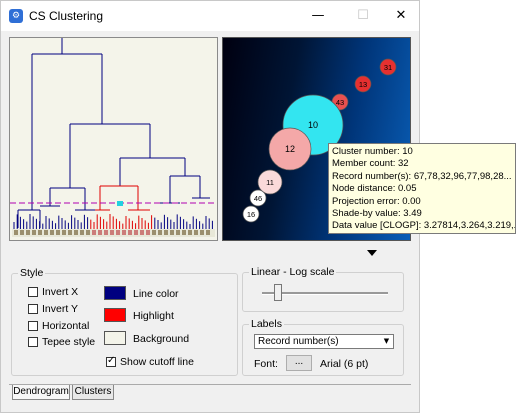  What do you see at coordinates (33, 309) in the screenshot?
I see `invert-y-checkbox` at bounding box center [33, 309].